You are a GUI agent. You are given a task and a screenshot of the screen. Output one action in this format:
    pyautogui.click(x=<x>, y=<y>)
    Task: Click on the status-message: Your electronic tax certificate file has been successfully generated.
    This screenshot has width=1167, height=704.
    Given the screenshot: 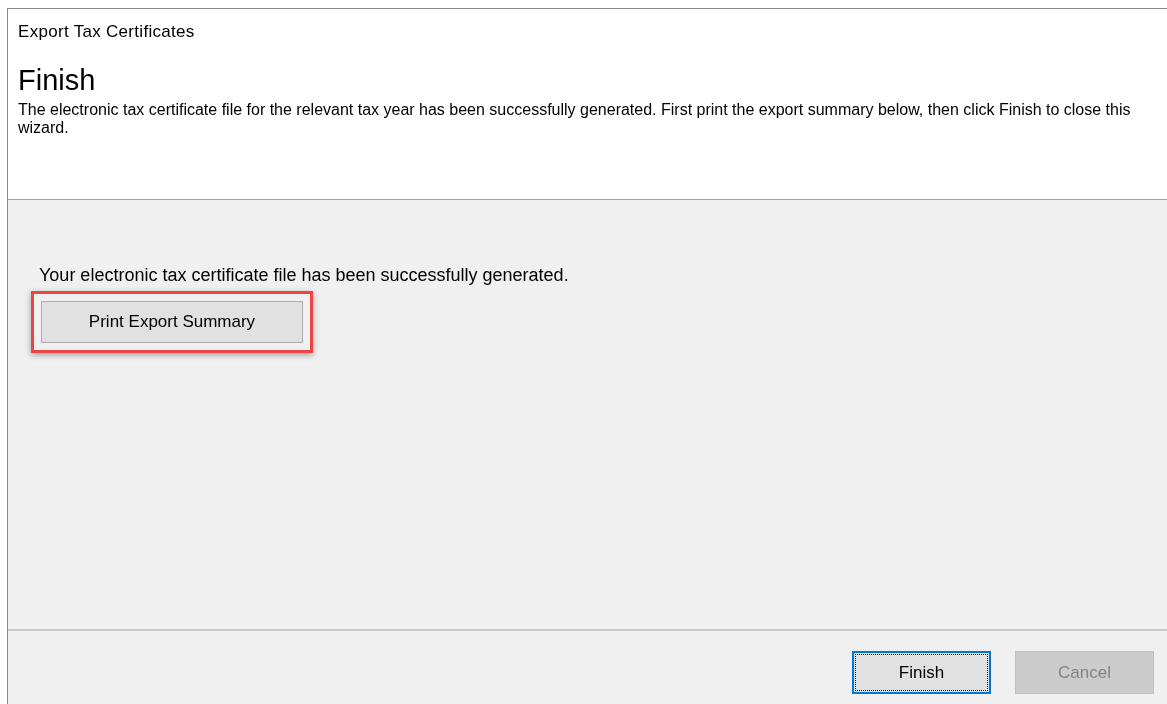 What is the action you would take?
    pyautogui.click(x=304, y=275)
    